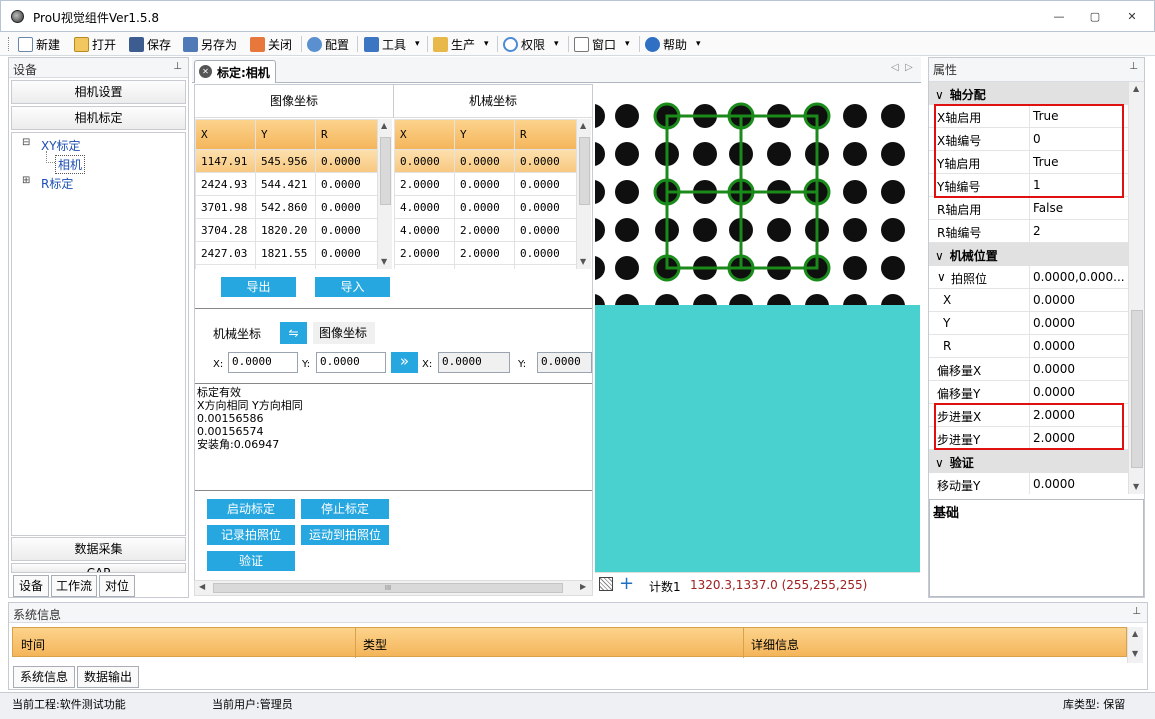  What do you see at coordinates (583, 586) in the screenshot?
I see `scroll-right-icon: ▶` at bounding box center [583, 586].